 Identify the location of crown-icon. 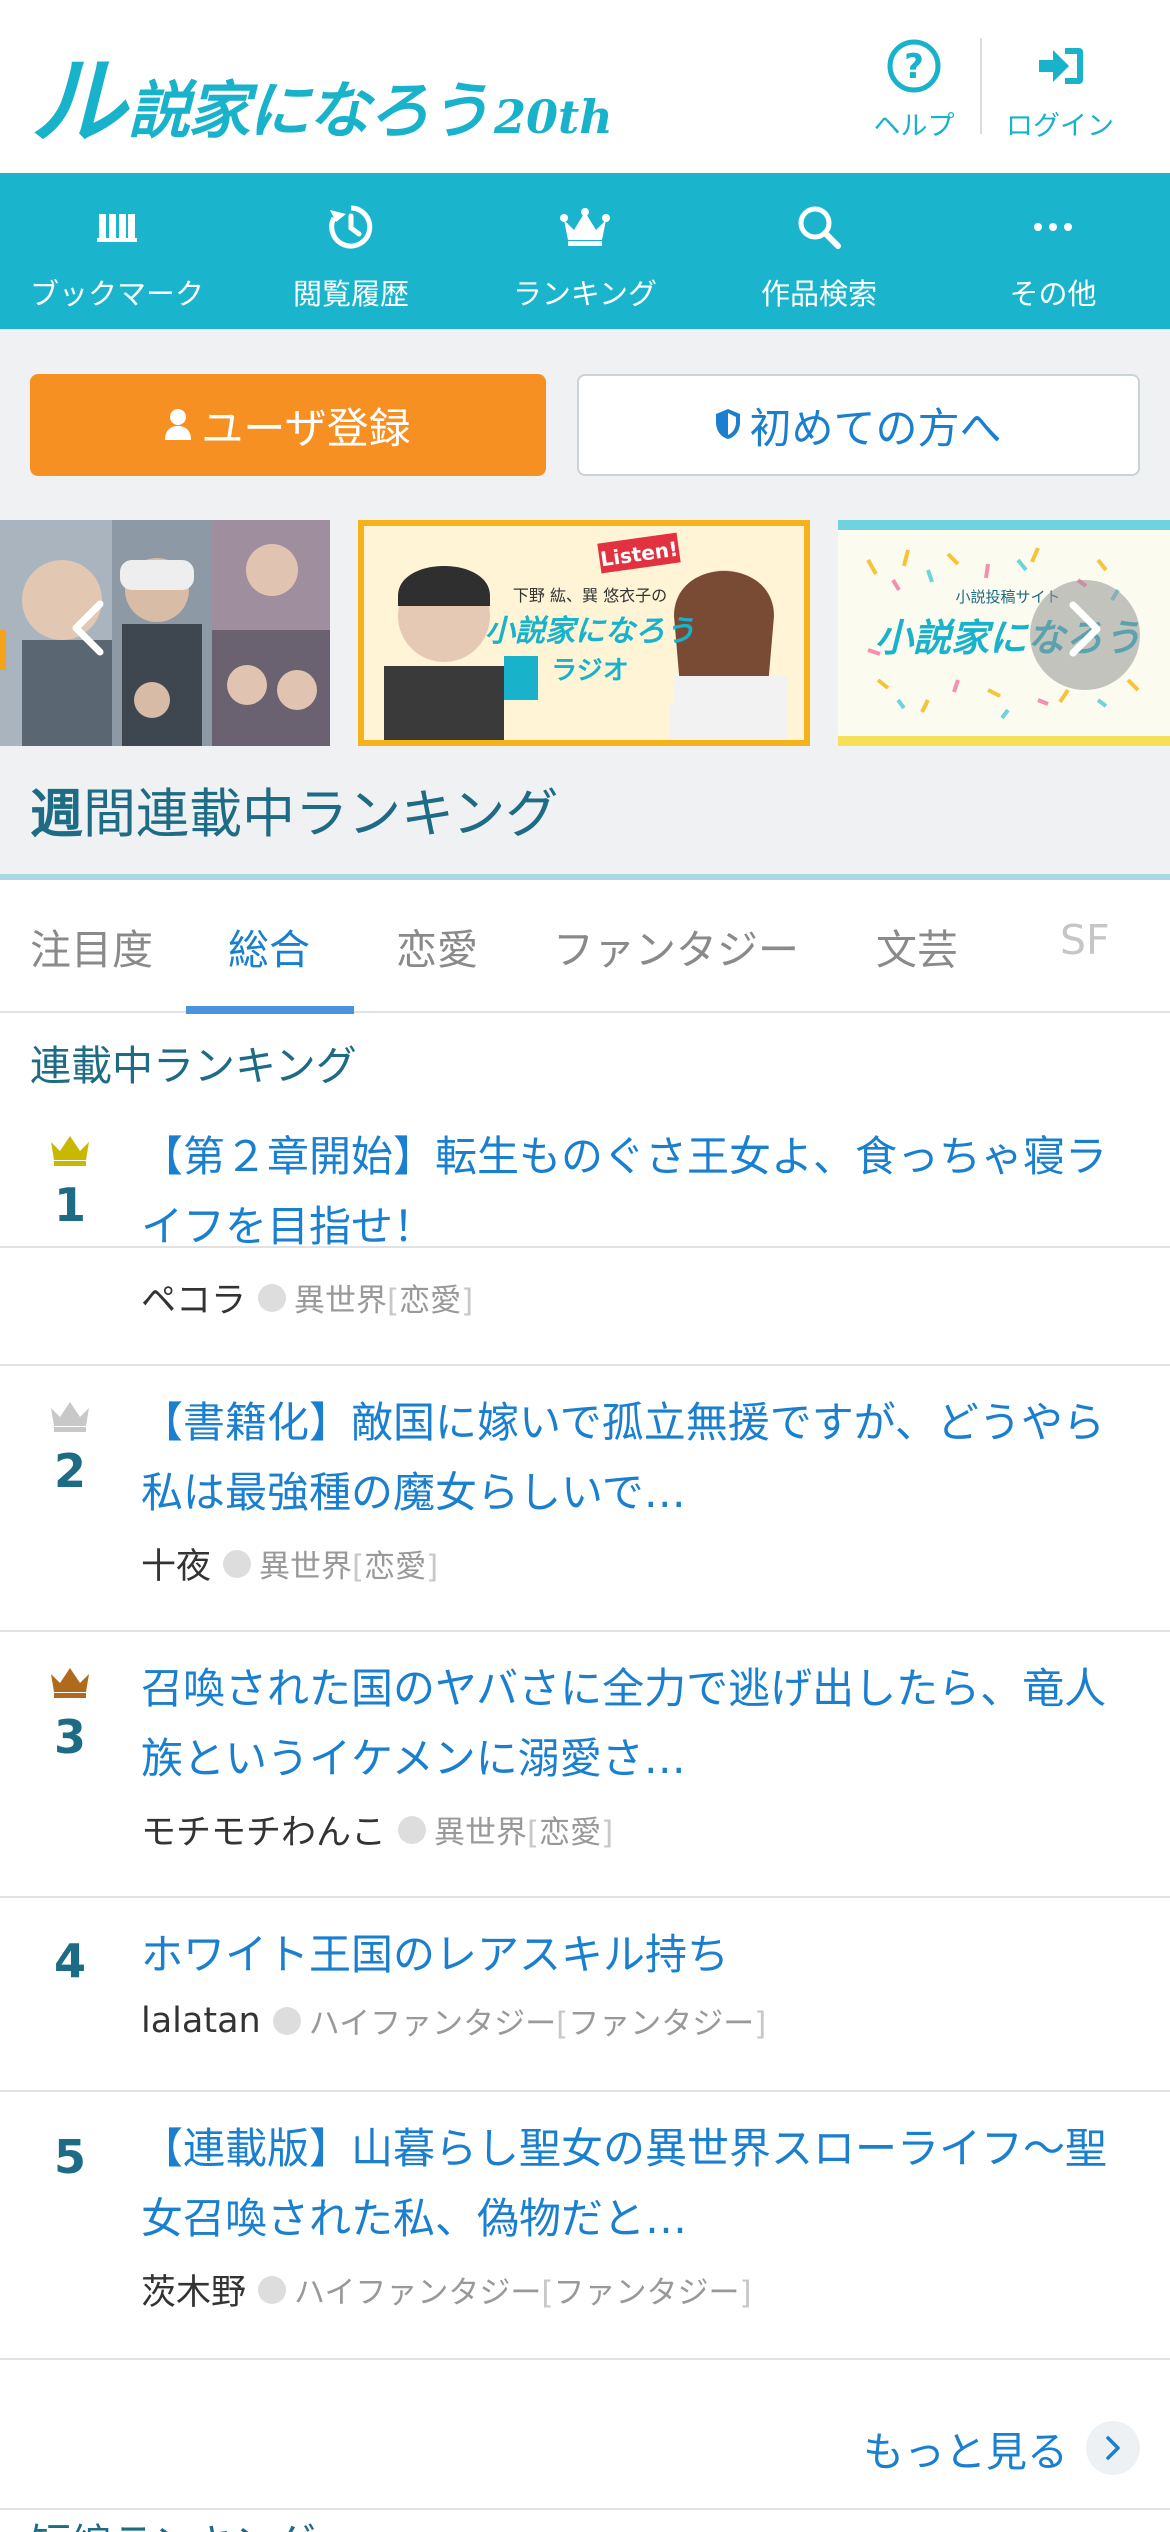
(585, 227).